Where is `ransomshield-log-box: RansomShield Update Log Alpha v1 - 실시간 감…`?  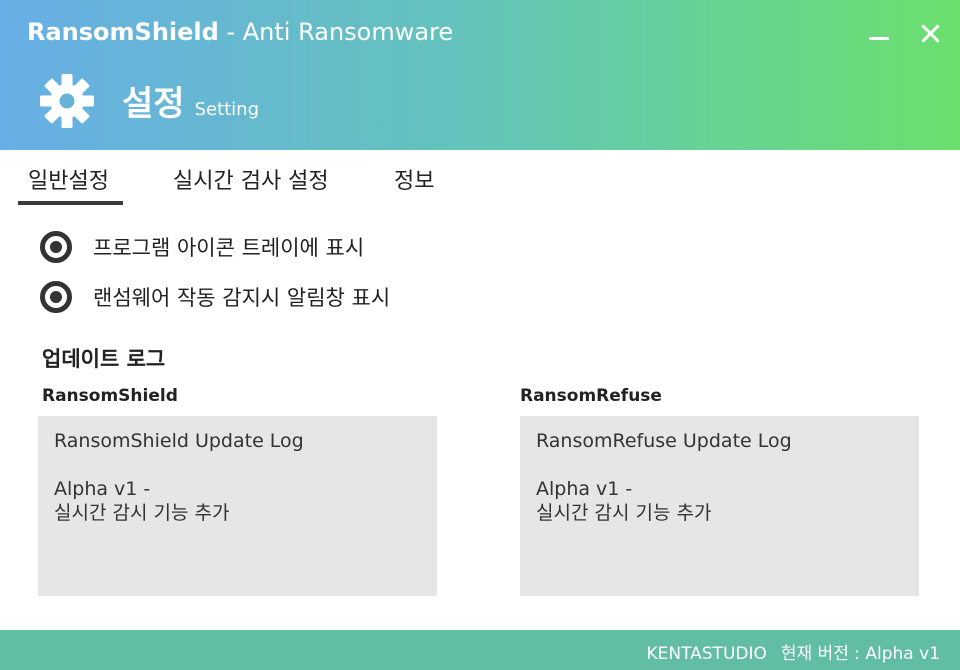
ransomshield-log-box: RansomShield Update Log Alpha v1 - 실시간 감… is located at coordinates (237, 506).